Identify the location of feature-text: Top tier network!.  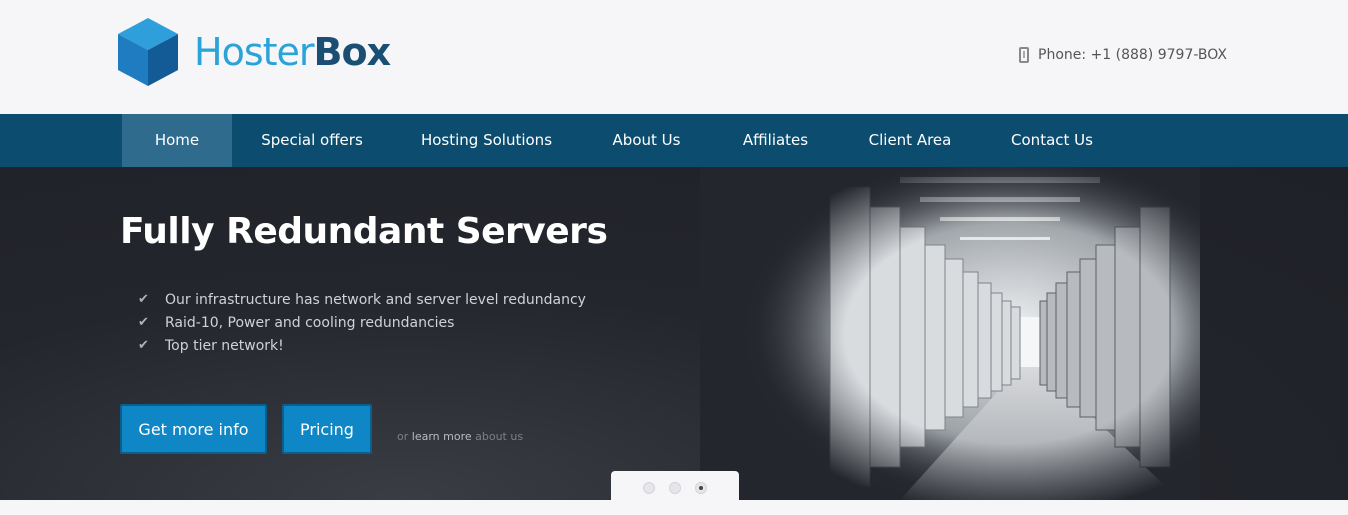
(224, 345).